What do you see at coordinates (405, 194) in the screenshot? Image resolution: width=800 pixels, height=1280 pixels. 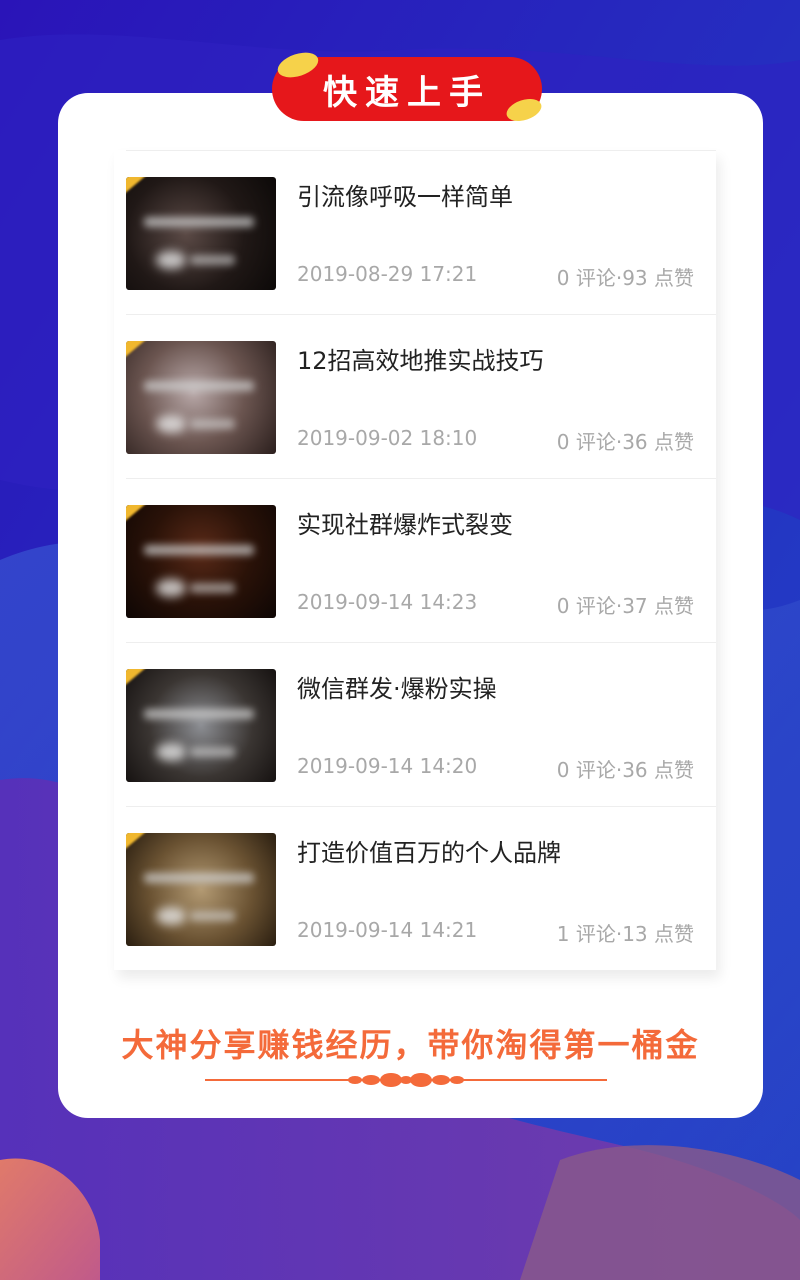 I see `article-title: 引流像呼吸一样简单` at bounding box center [405, 194].